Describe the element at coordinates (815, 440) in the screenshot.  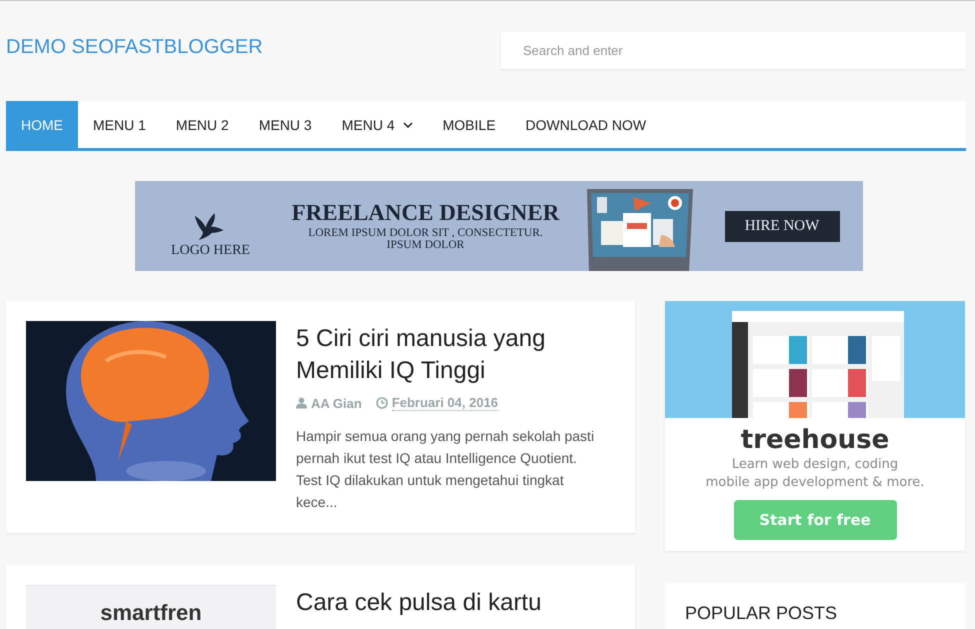
I see `brand-name: treehouse` at that location.